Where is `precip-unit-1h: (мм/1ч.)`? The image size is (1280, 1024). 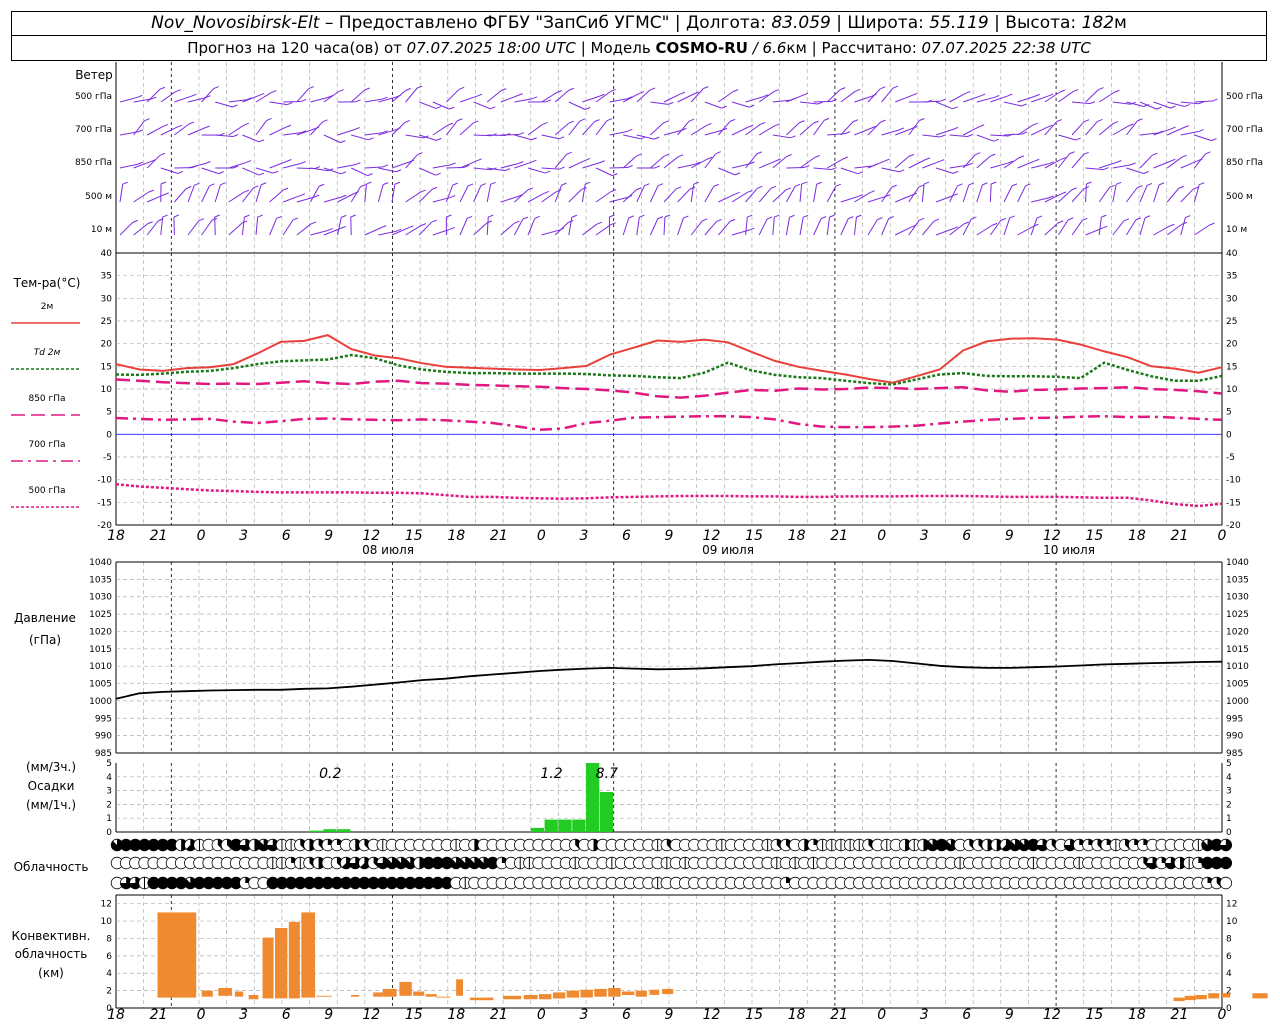
precip-unit-1h: (мм/1ч.) is located at coordinates (51, 805).